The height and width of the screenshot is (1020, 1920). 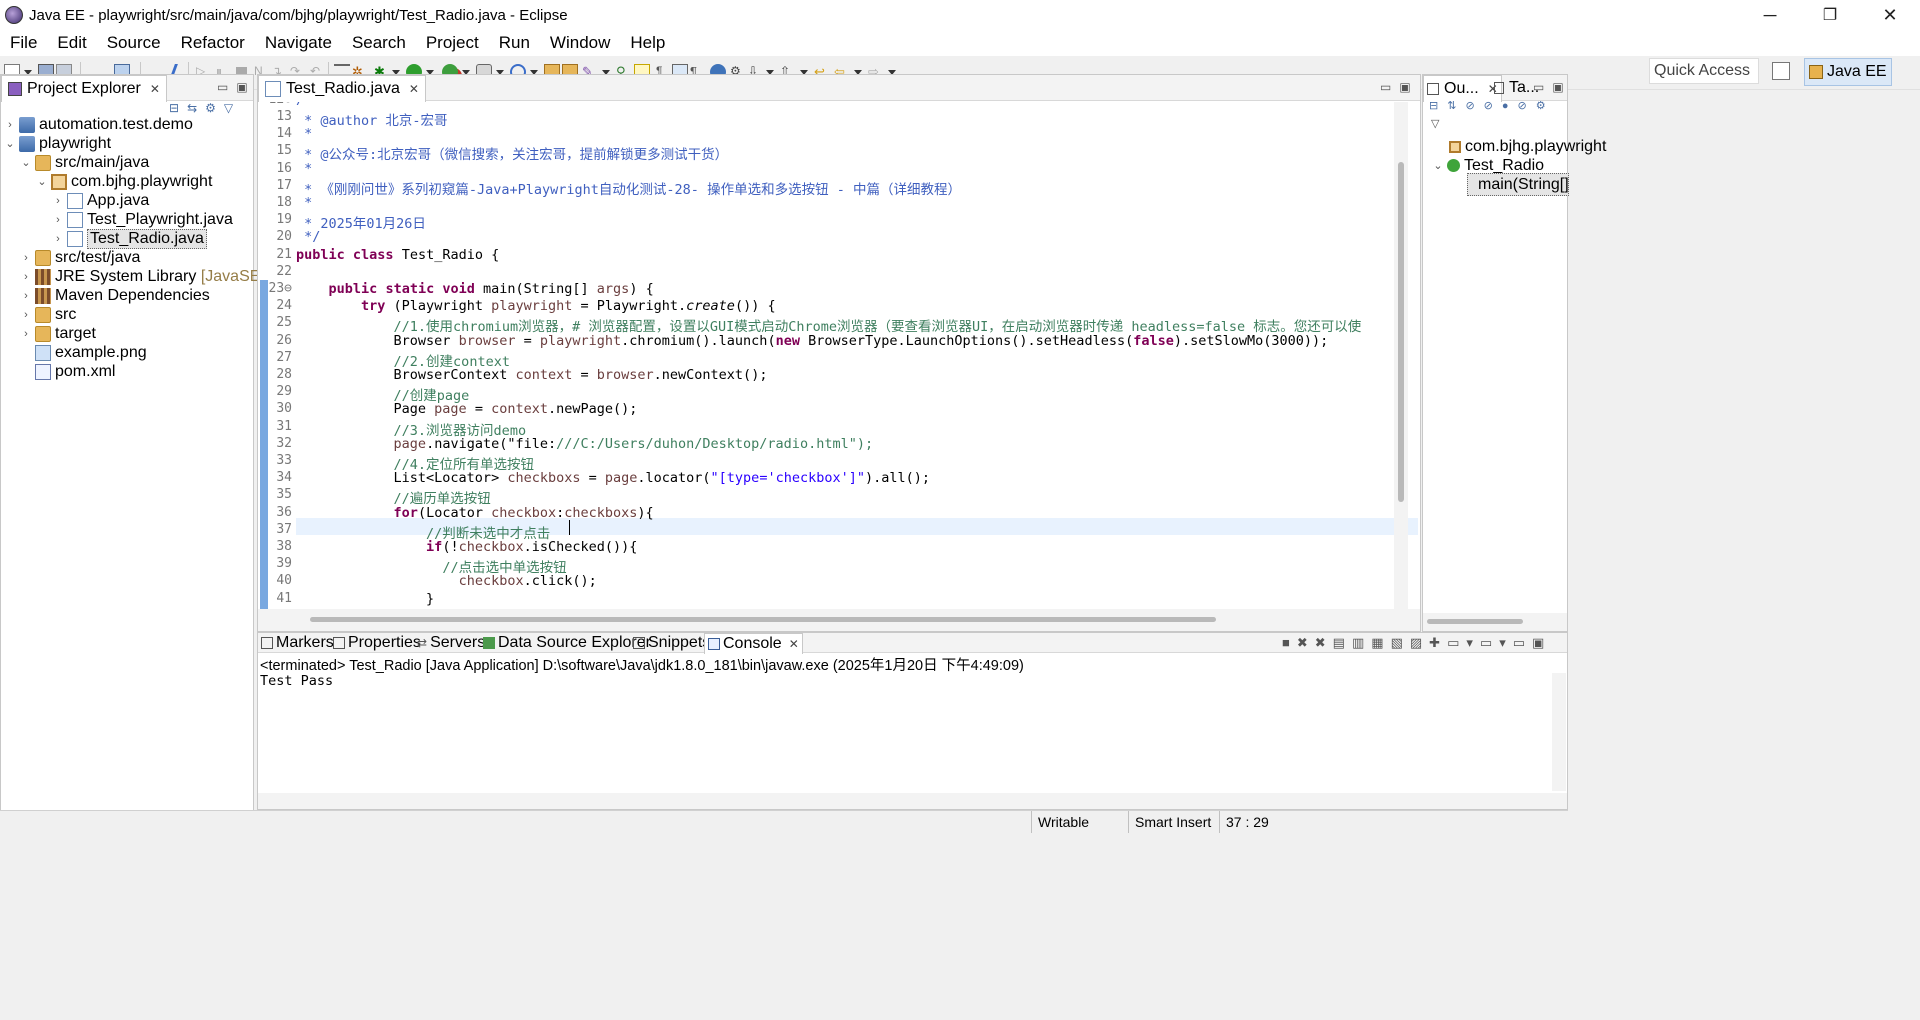 What do you see at coordinates (43, 333) in the screenshot?
I see `folder-icon` at bounding box center [43, 333].